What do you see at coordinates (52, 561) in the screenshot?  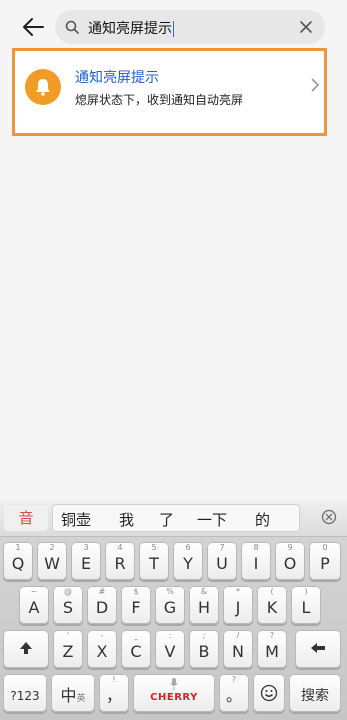 I see `key-w: 2W` at bounding box center [52, 561].